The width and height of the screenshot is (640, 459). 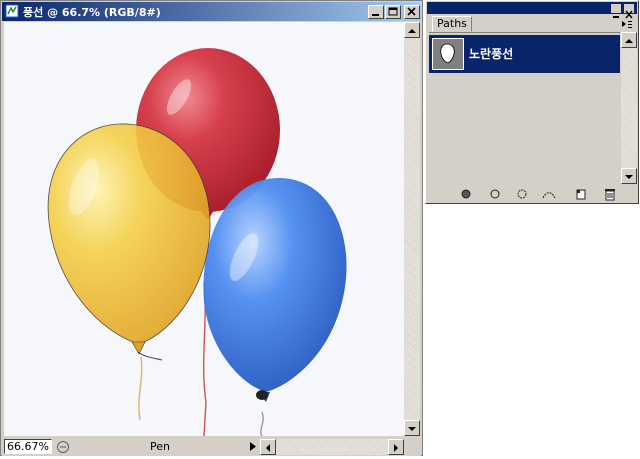 What do you see at coordinates (581, 194) in the screenshot?
I see `new-path-icon` at bounding box center [581, 194].